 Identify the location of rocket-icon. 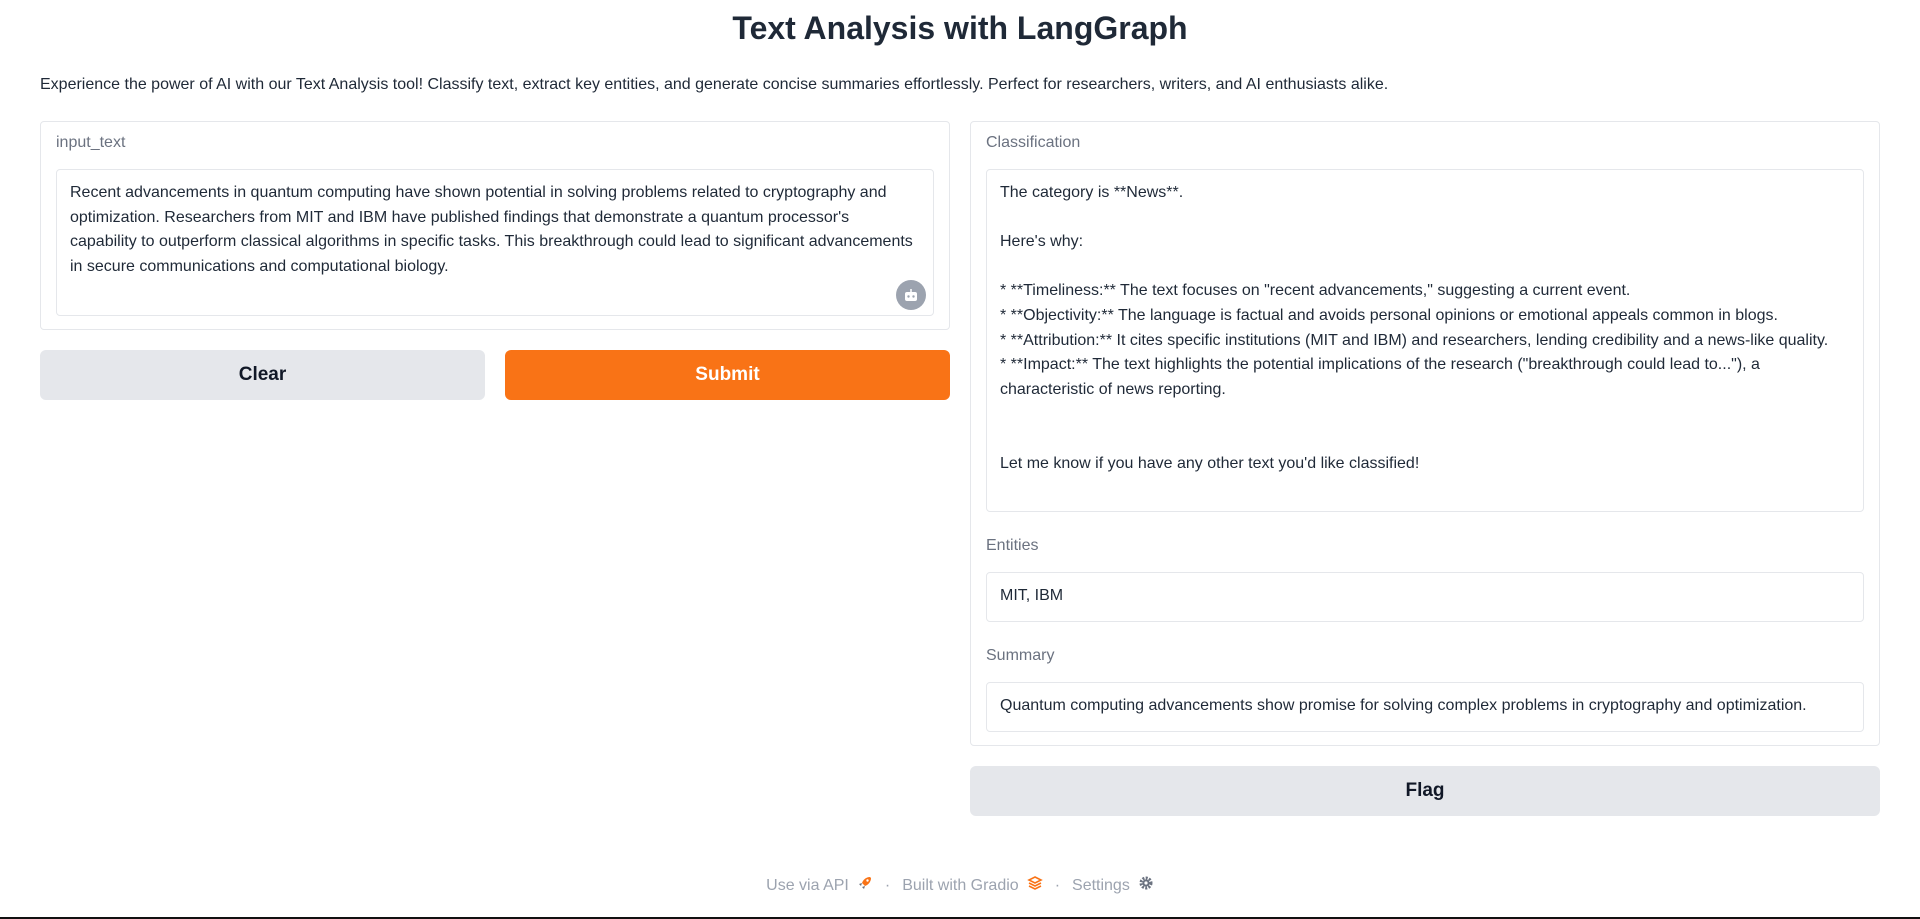
(865, 885).